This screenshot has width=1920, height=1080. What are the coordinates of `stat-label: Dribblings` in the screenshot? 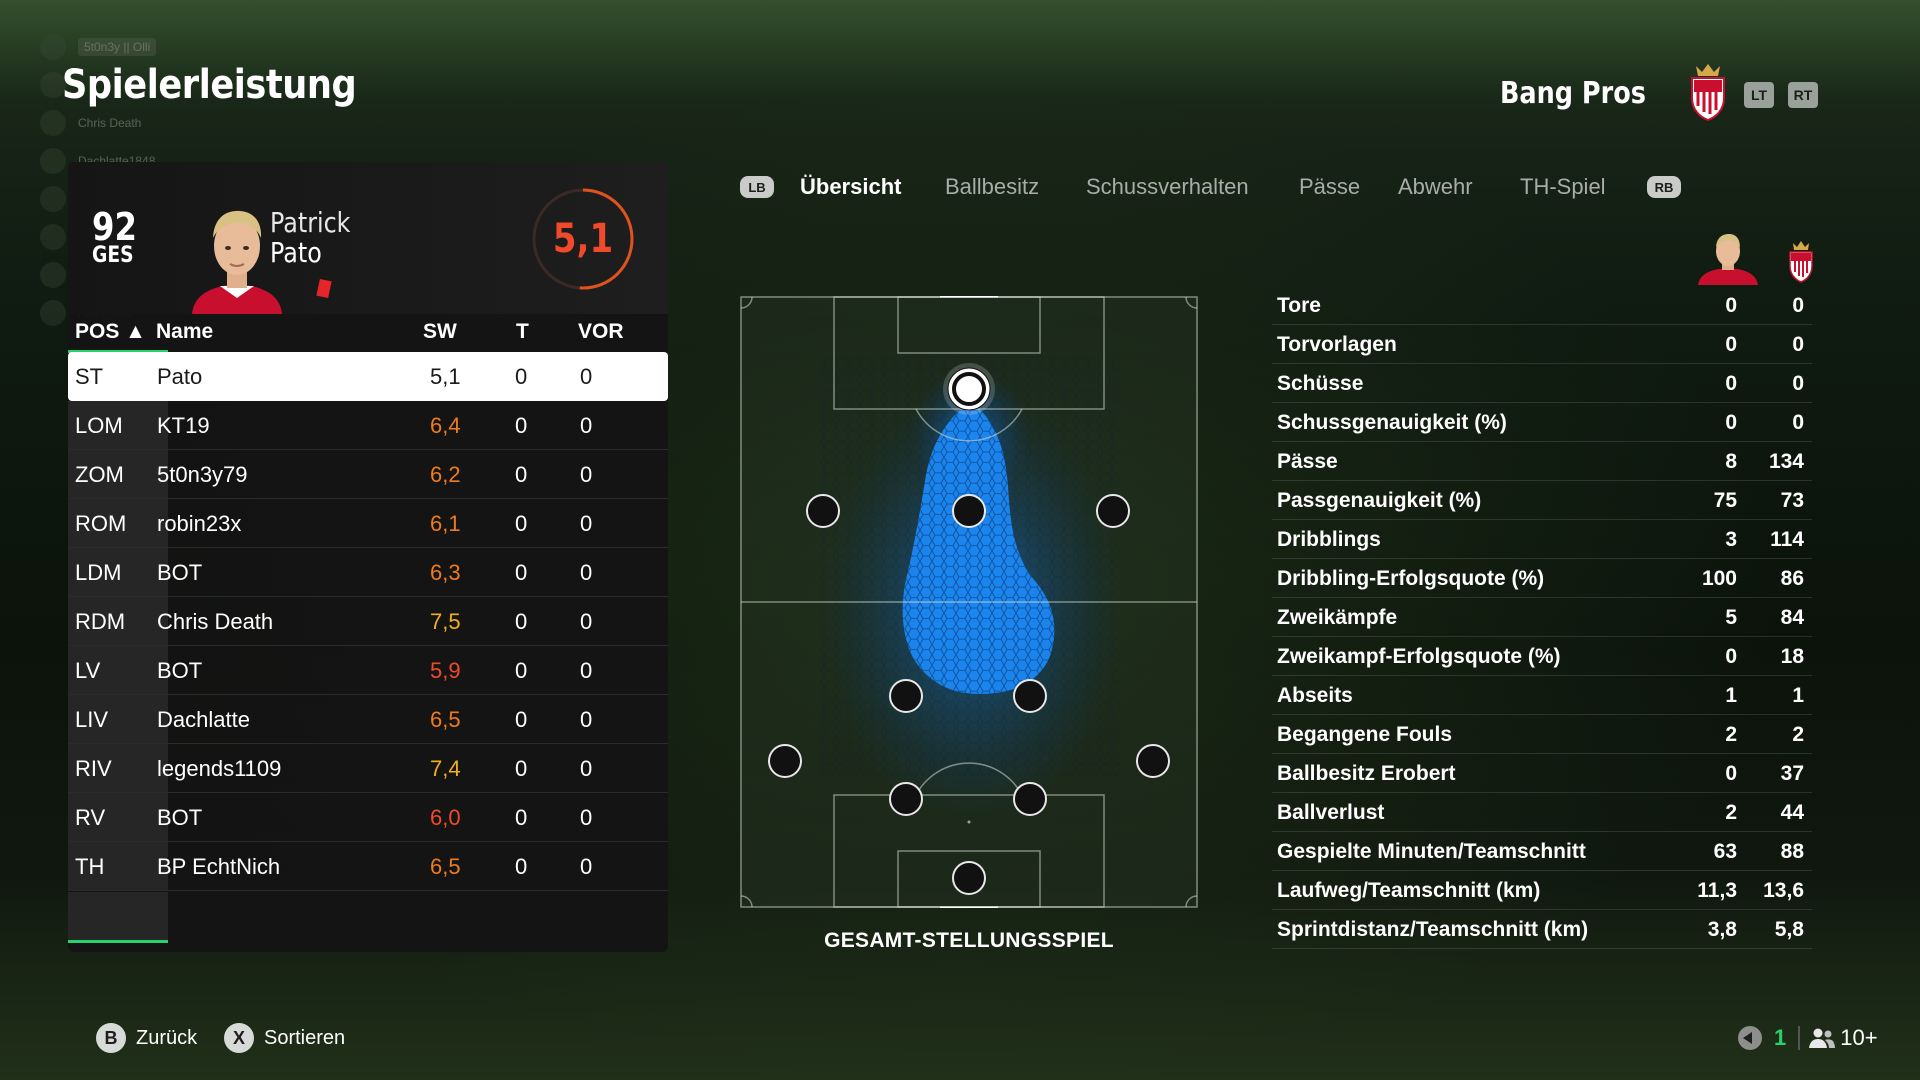 It's located at (1329, 539).